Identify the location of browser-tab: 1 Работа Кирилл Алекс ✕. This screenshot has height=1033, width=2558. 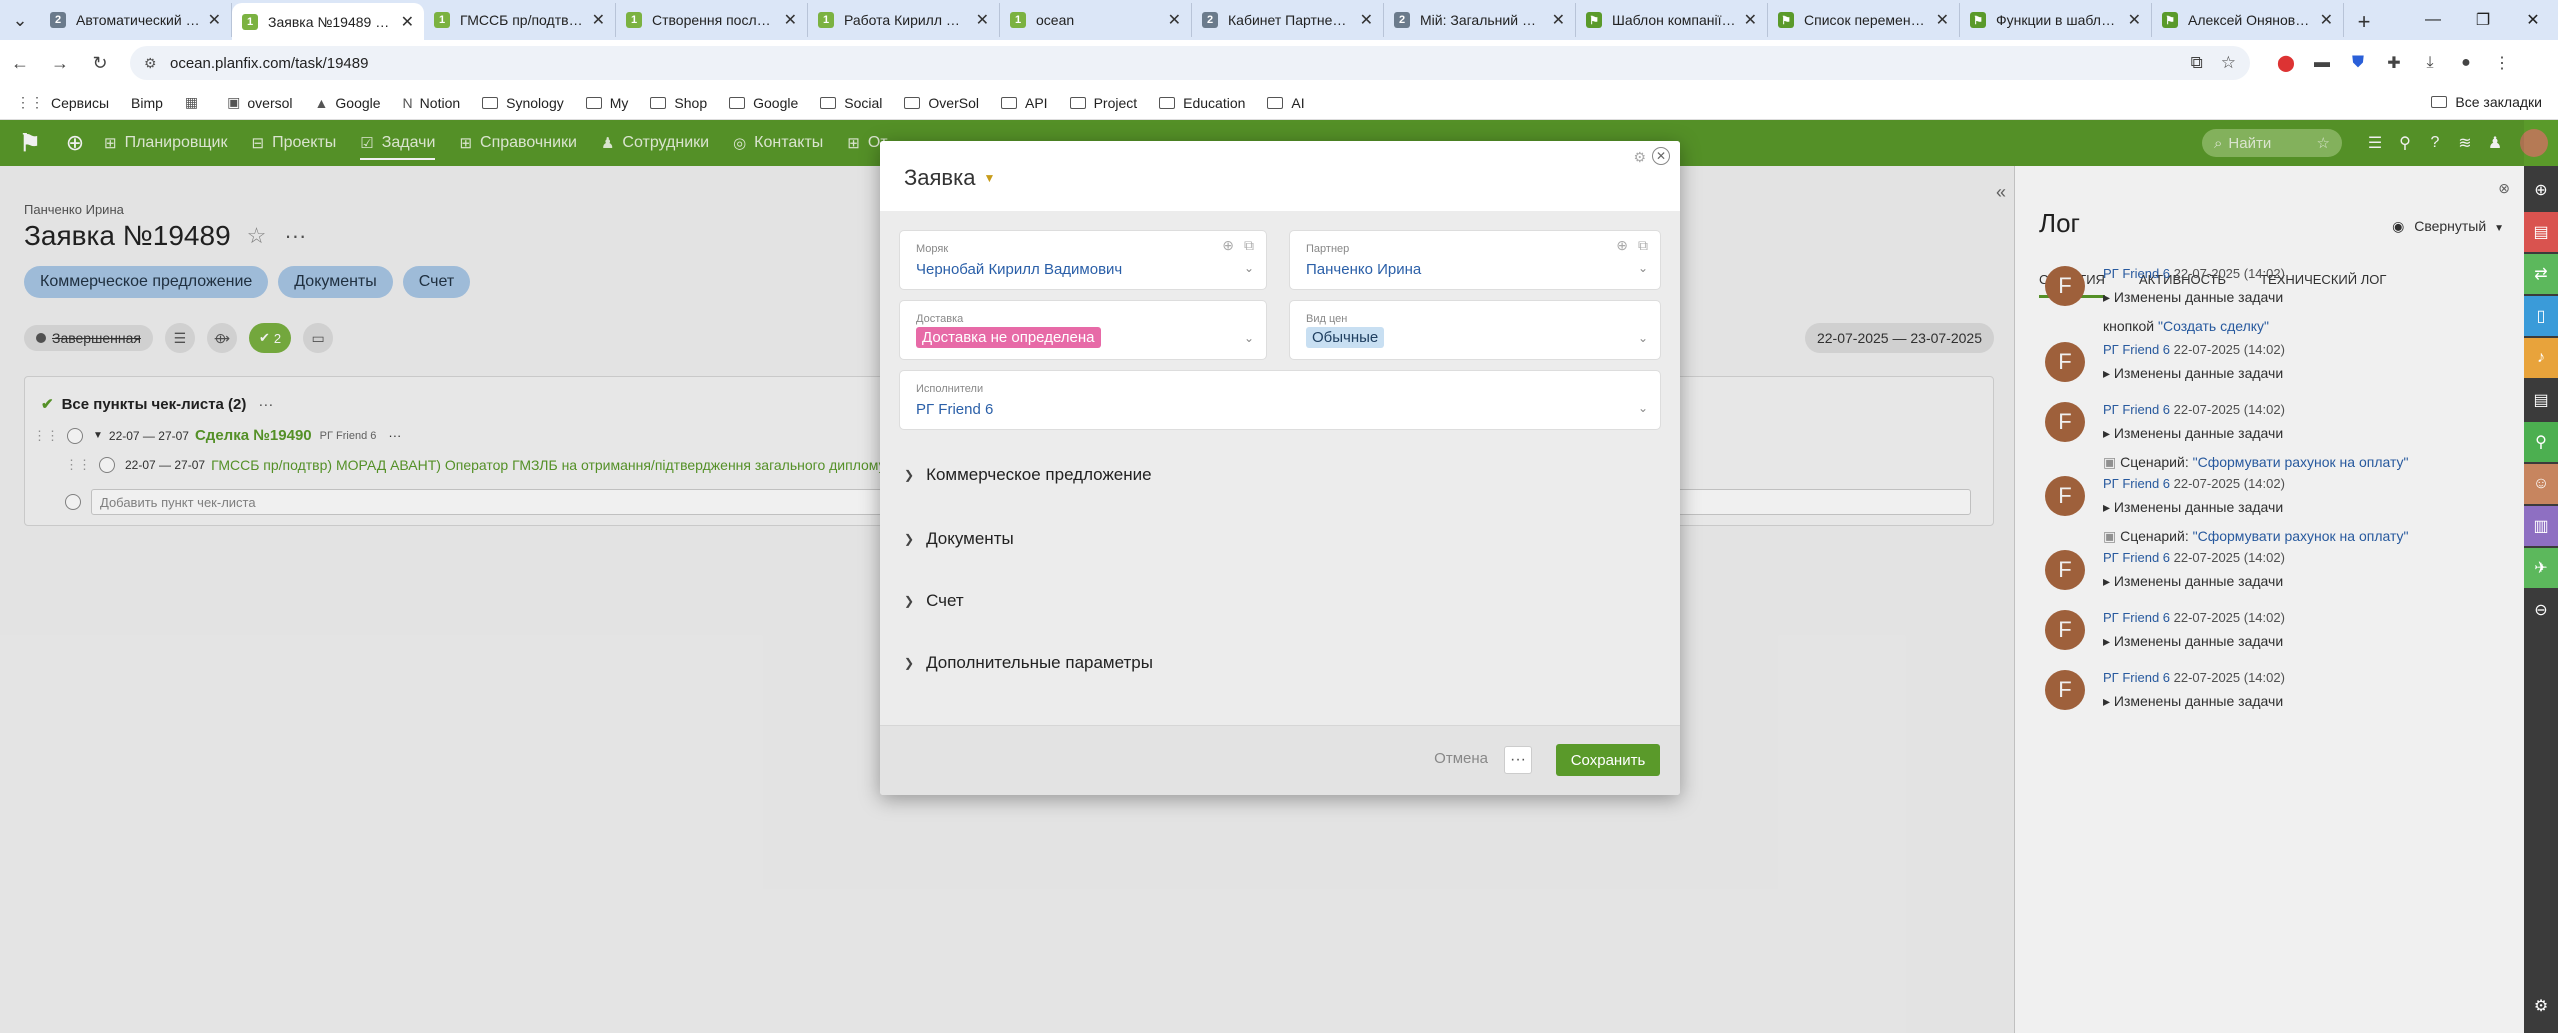
(904, 20).